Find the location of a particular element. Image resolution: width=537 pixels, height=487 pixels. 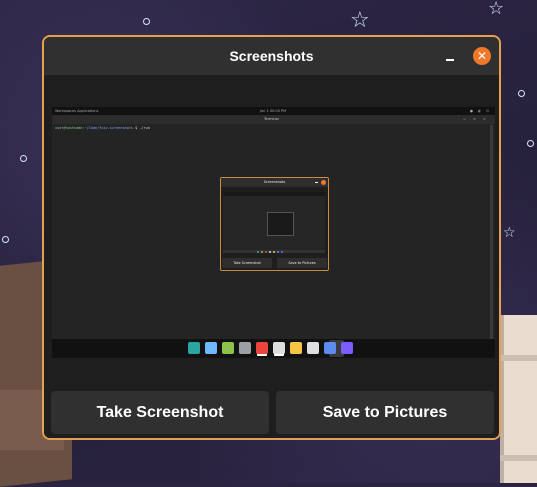

preview-clock: Jan 1 00:00 PM is located at coordinates (273, 110).